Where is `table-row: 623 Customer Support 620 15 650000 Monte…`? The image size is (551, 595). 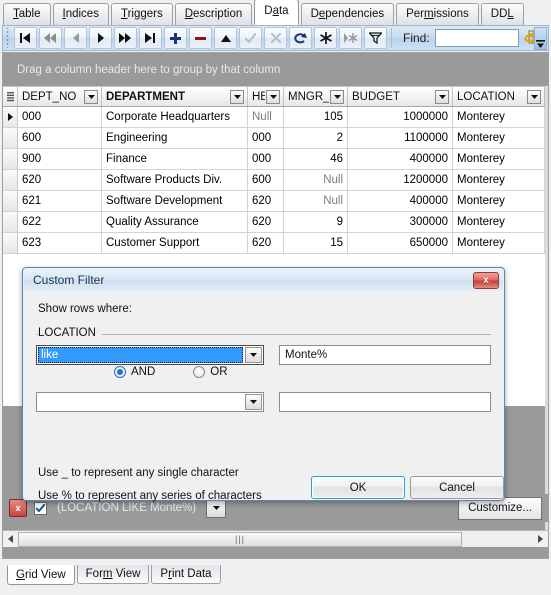
table-row: 623 Customer Support 620 15 650000 Monte… is located at coordinates (275, 243).